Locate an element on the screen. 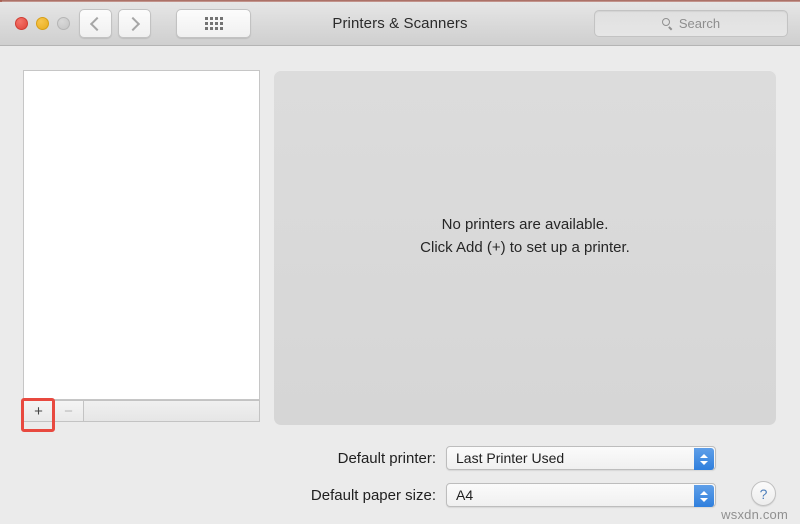 The height and width of the screenshot is (524, 800). printer-list-toolbar: + − is located at coordinates (141, 411).